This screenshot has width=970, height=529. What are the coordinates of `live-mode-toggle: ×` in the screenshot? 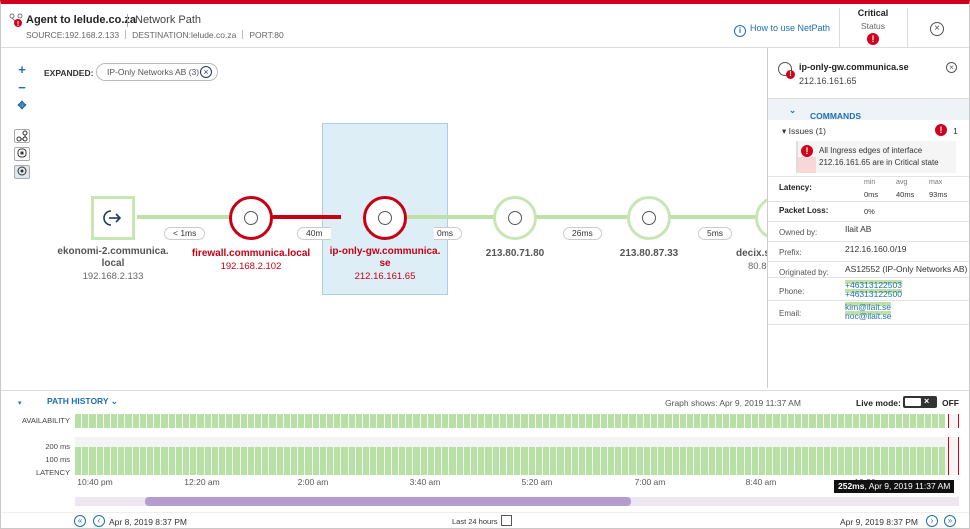 It's located at (920, 402).